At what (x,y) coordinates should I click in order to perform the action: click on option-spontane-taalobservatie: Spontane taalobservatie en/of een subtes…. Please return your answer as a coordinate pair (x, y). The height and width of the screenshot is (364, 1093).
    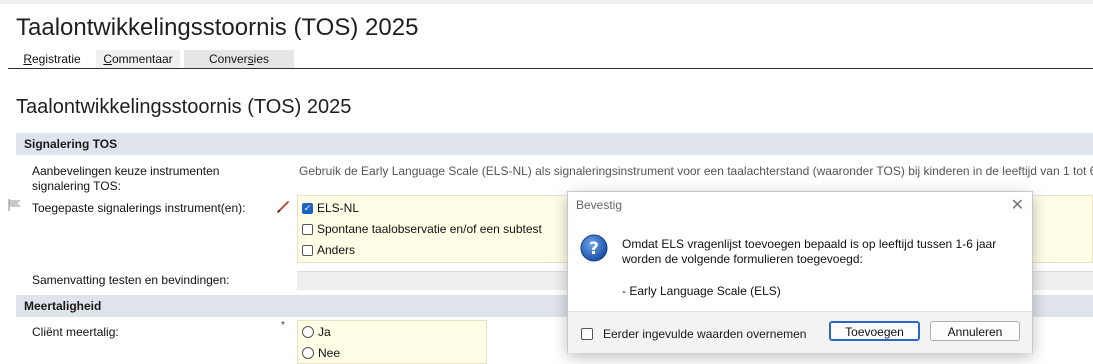
    Looking at the image, I should click on (422, 229).